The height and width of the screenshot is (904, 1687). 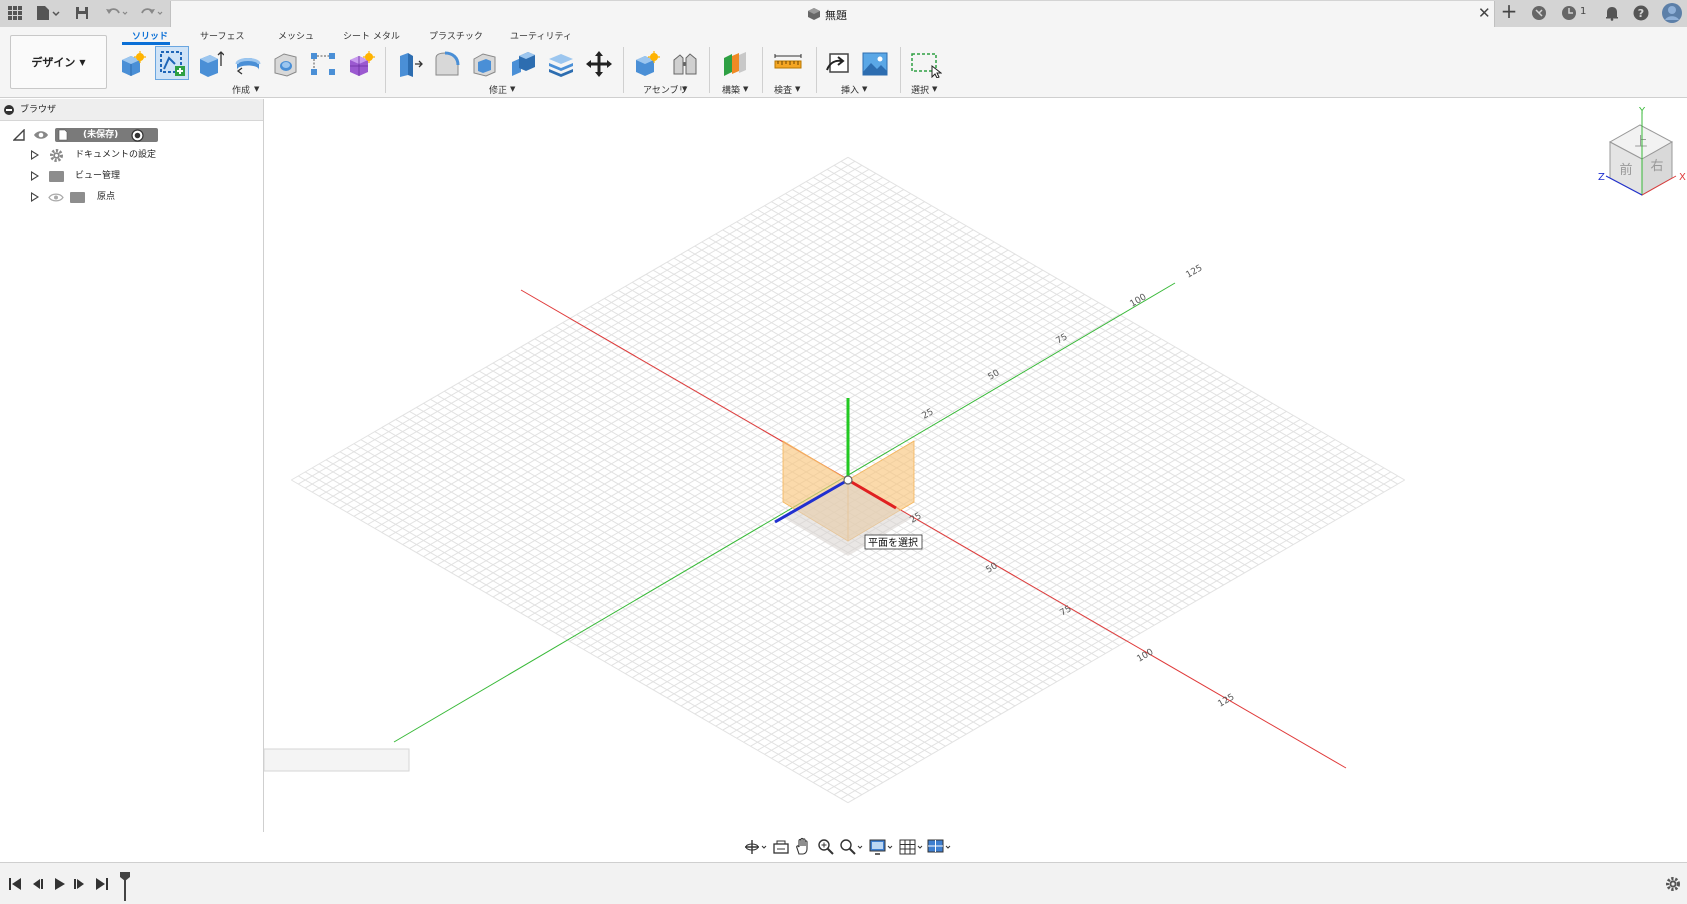 What do you see at coordinates (323, 64) in the screenshot?
I see `pattern-icon` at bounding box center [323, 64].